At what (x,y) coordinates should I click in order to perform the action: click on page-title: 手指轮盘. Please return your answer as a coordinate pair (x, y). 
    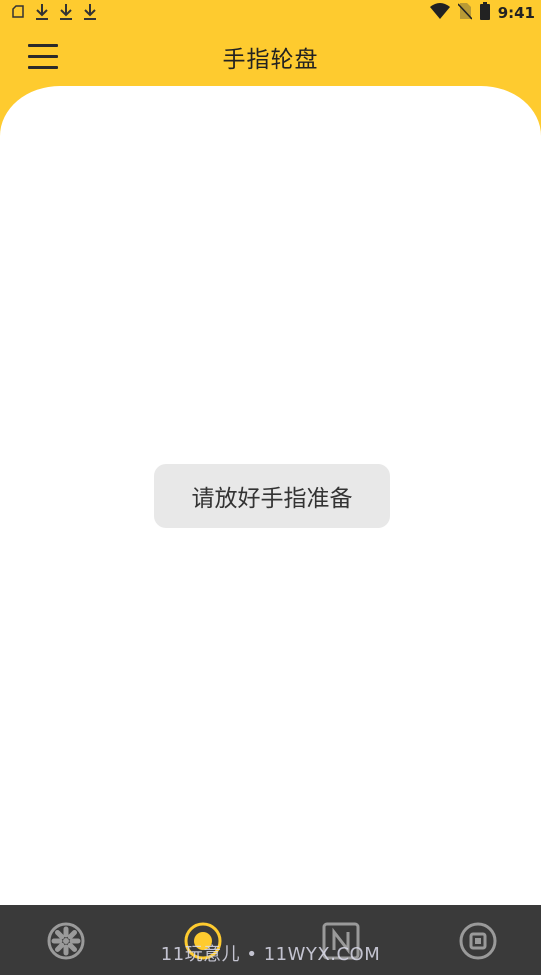
    Looking at the image, I should click on (270, 60).